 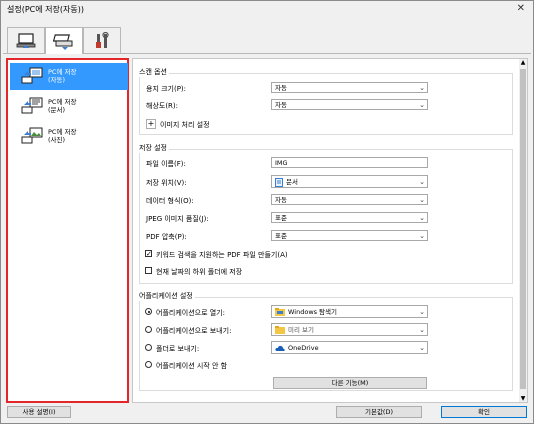 I want to click on resolution-select: 자동 ⌄, so click(x=349, y=104).